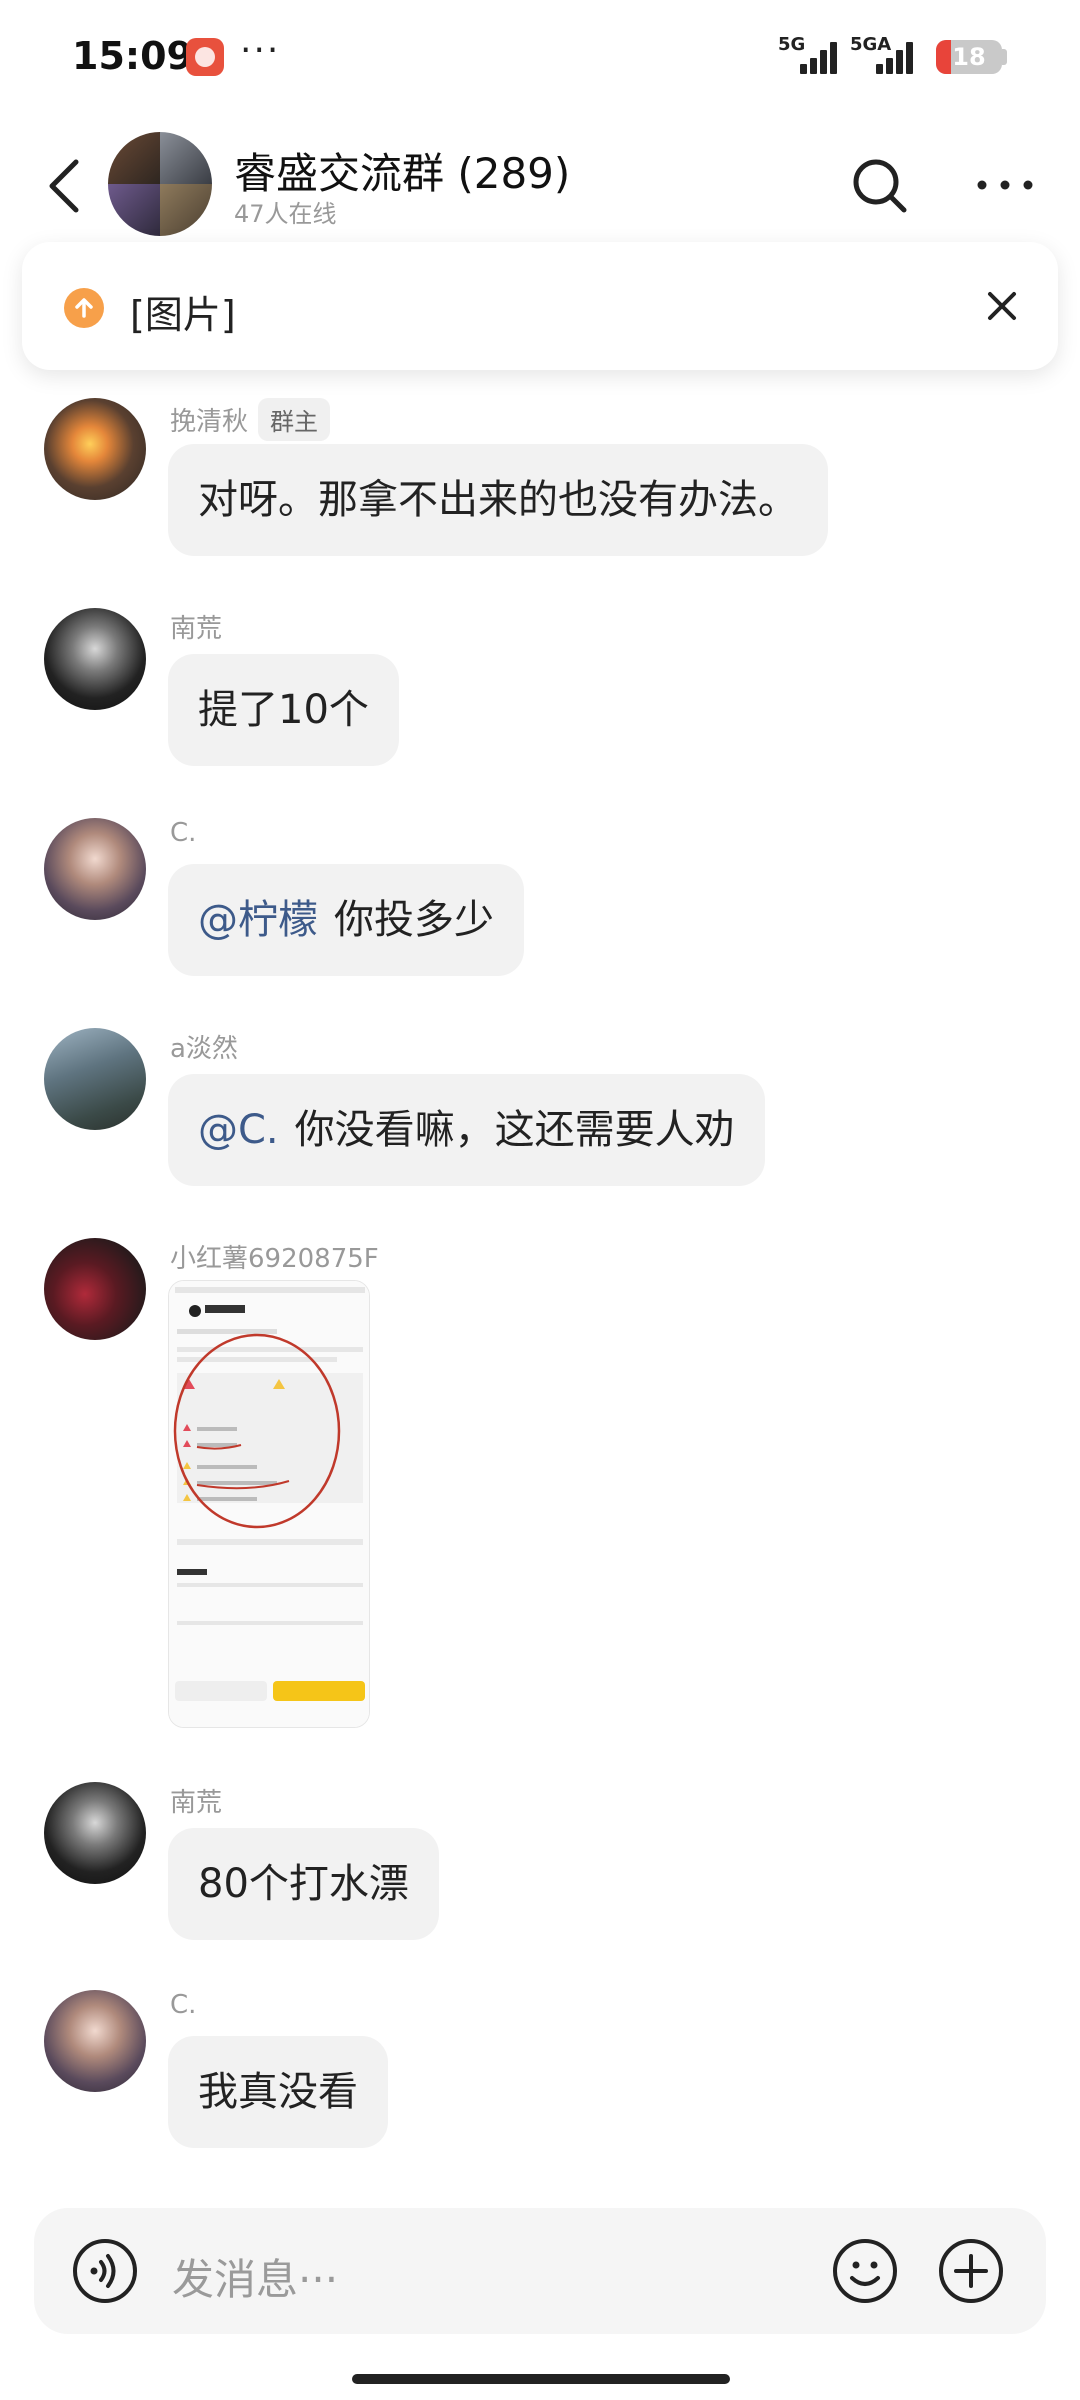  What do you see at coordinates (250, 419) in the screenshot?
I see `sender-name: 挽清秋 群主` at bounding box center [250, 419].